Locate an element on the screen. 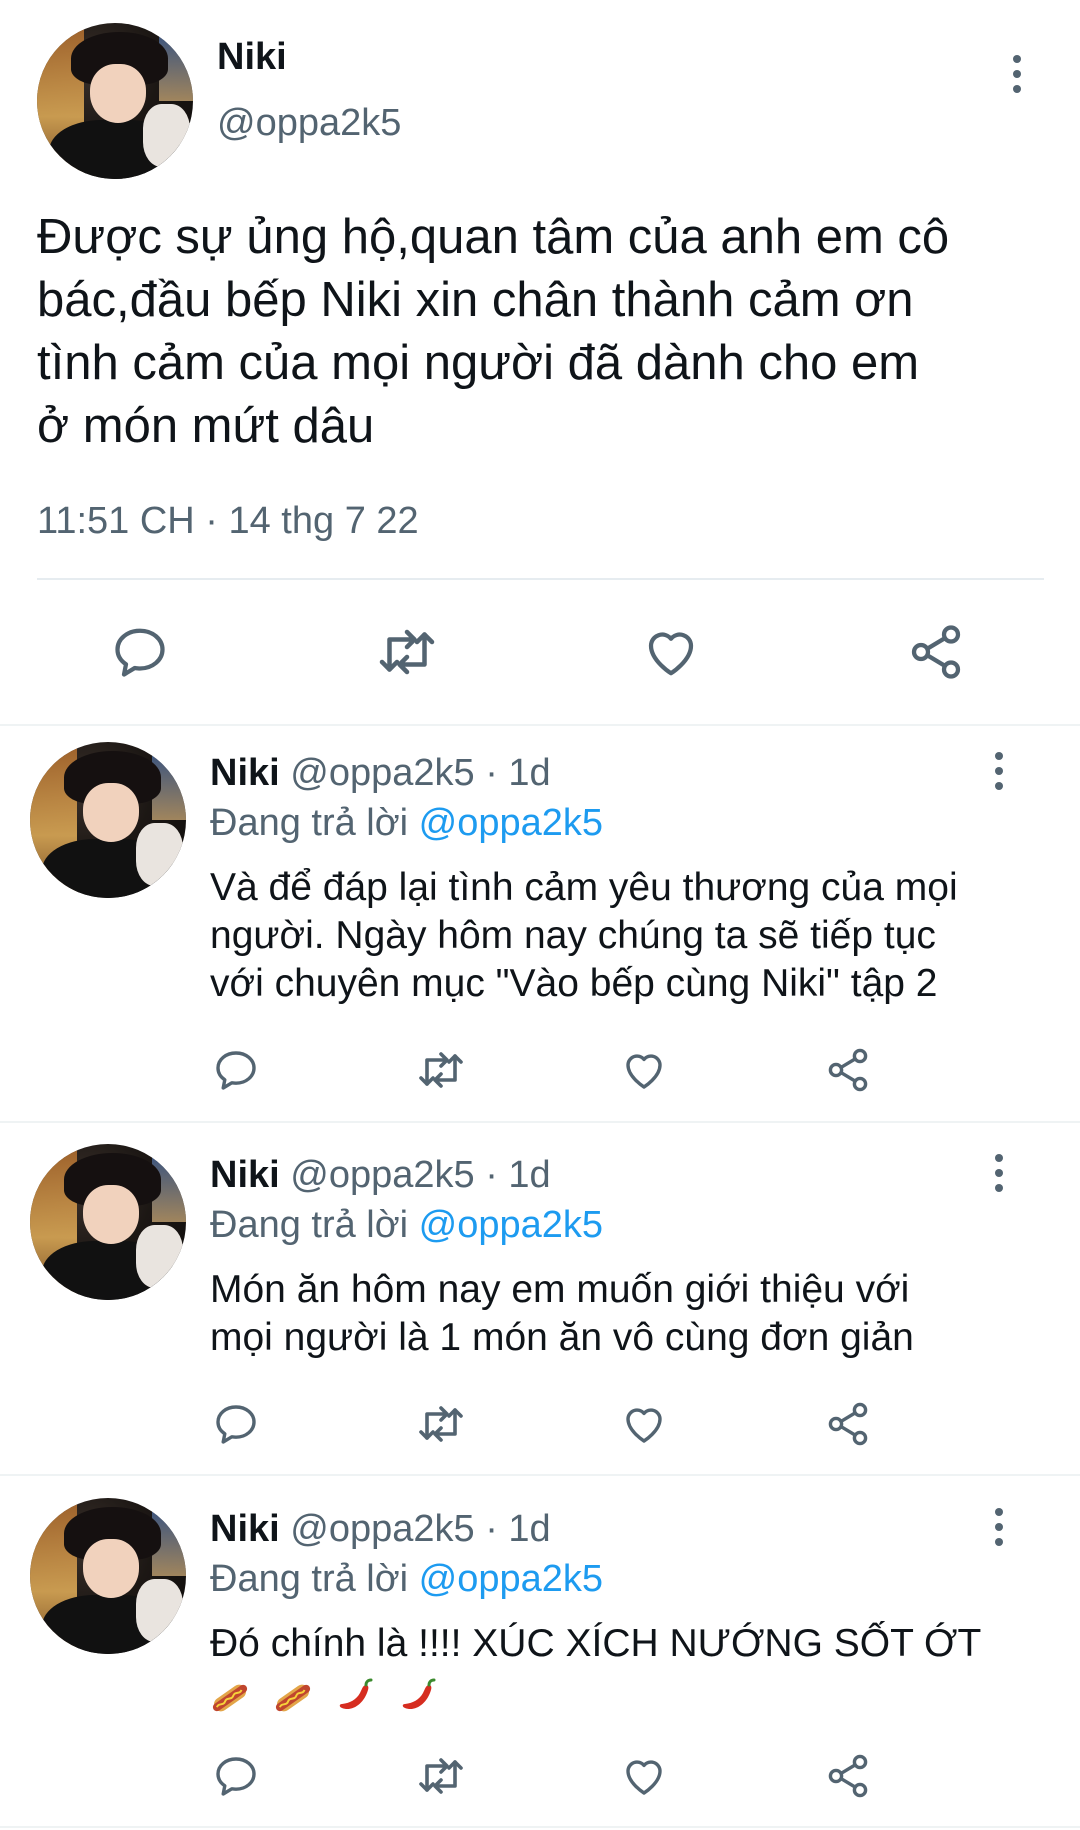 This screenshot has height=1830, width=1080. tweet-text-line: ở món mứt dâu is located at coordinates (206, 426).